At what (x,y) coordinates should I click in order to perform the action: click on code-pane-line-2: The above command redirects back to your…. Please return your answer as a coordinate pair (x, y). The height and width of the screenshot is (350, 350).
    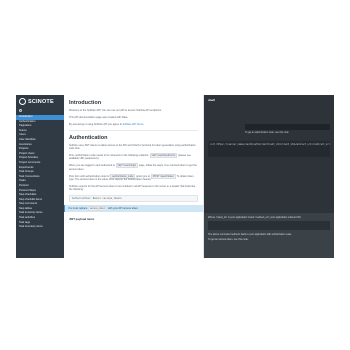
    Looking at the image, I should click on (250, 235).